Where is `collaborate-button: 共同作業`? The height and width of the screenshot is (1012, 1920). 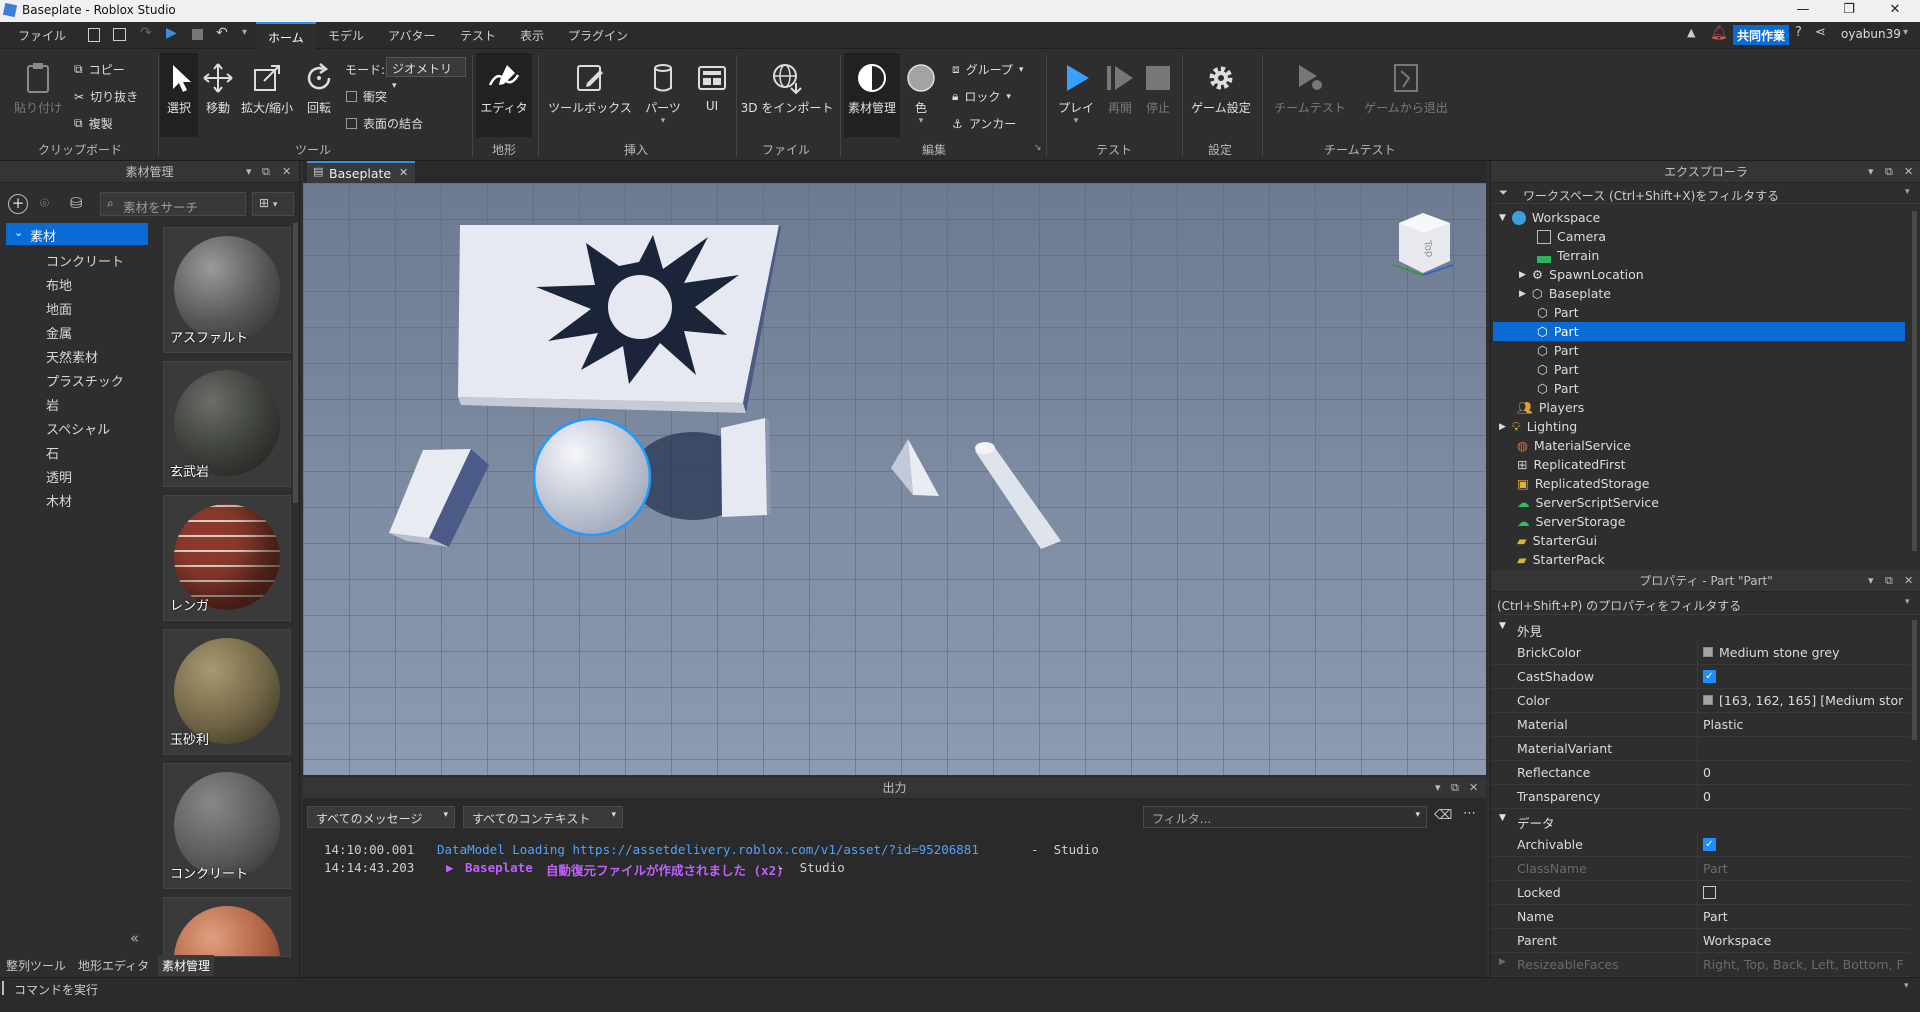
collaborate-button: 共同作業 is located at coordinates (1761, 35).